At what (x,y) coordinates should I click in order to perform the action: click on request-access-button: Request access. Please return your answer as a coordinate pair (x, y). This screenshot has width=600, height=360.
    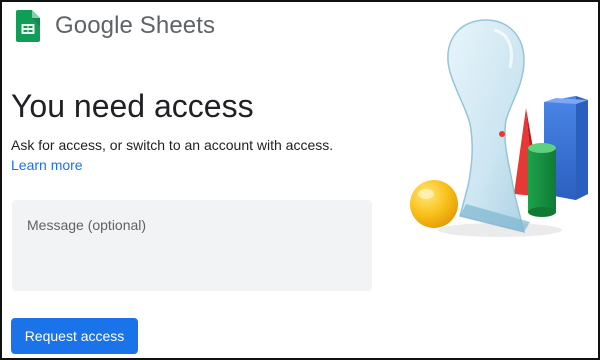
    Looking at the image, I should click on (74, 336).